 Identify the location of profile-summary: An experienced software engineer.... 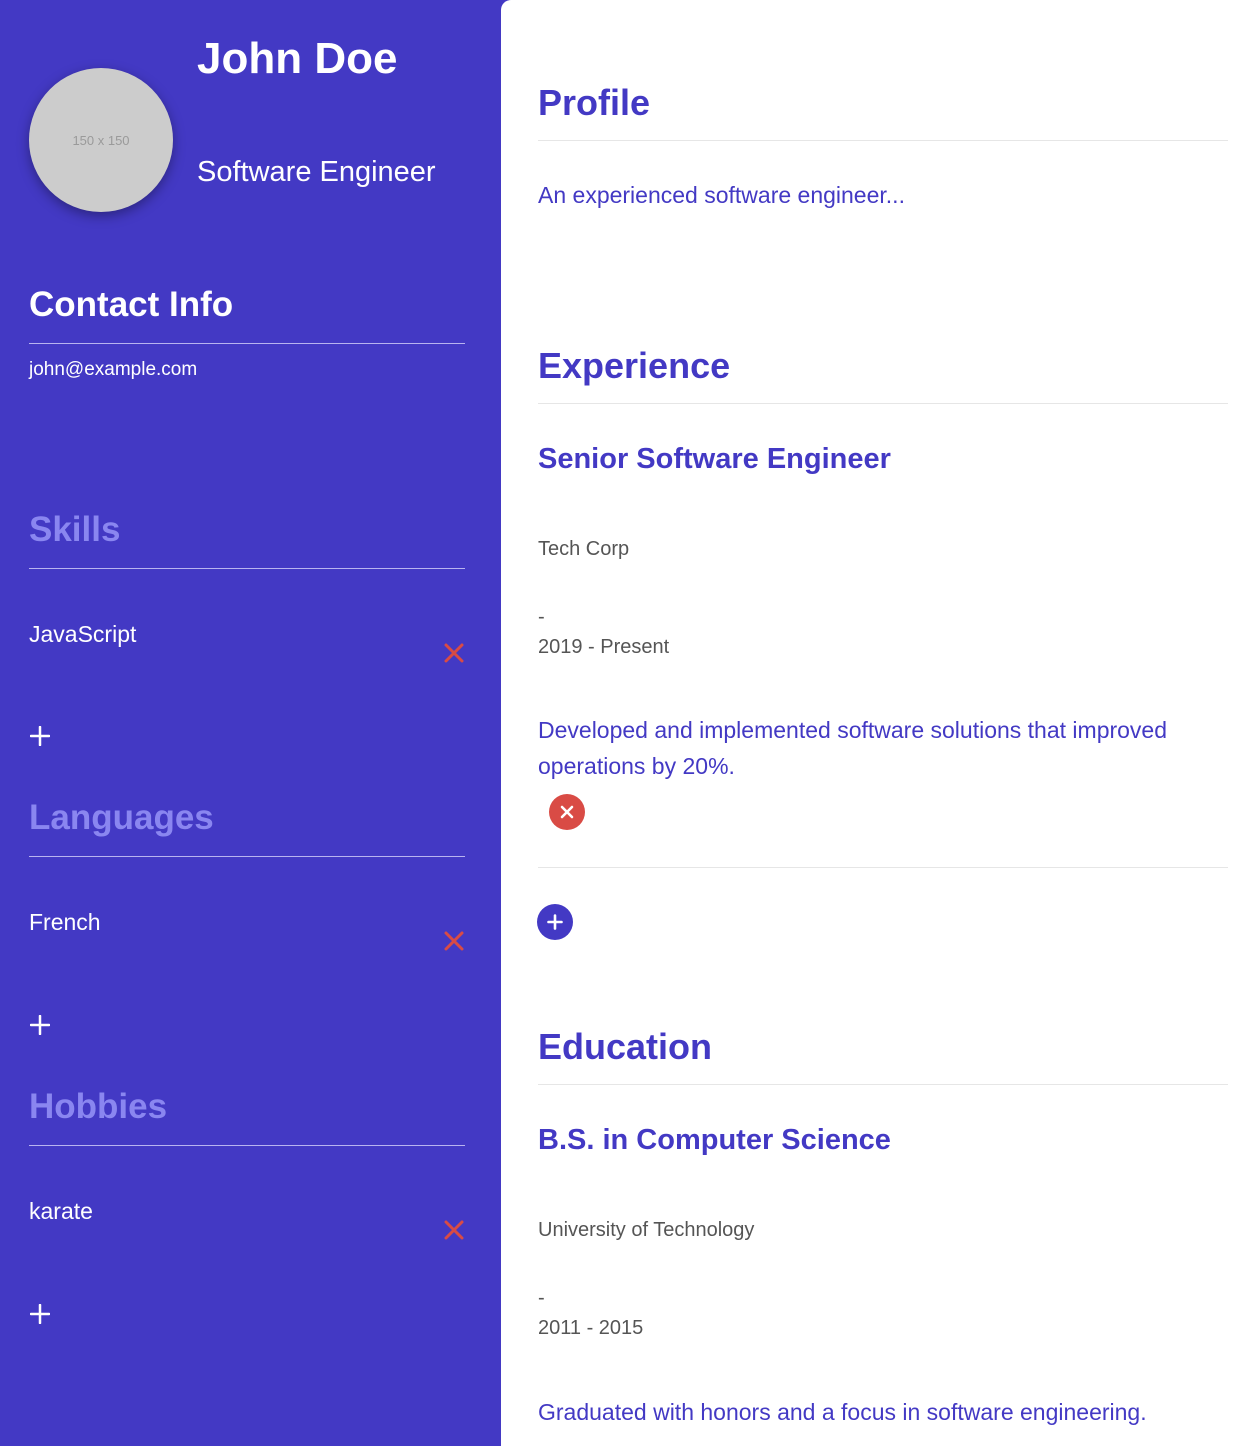
(878, 195).